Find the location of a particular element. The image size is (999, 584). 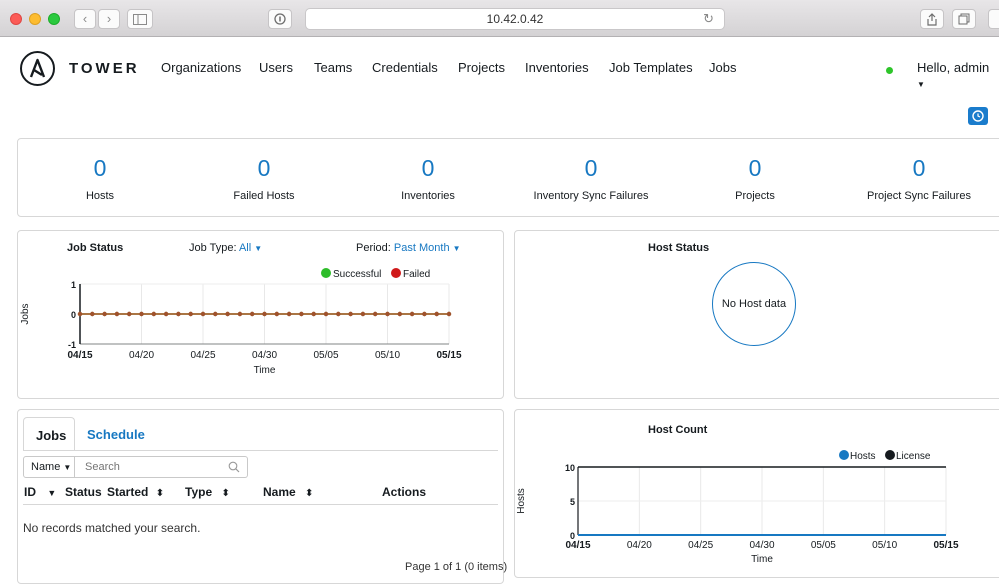

legend-marker-hosts is located at coordinates (844, 455).